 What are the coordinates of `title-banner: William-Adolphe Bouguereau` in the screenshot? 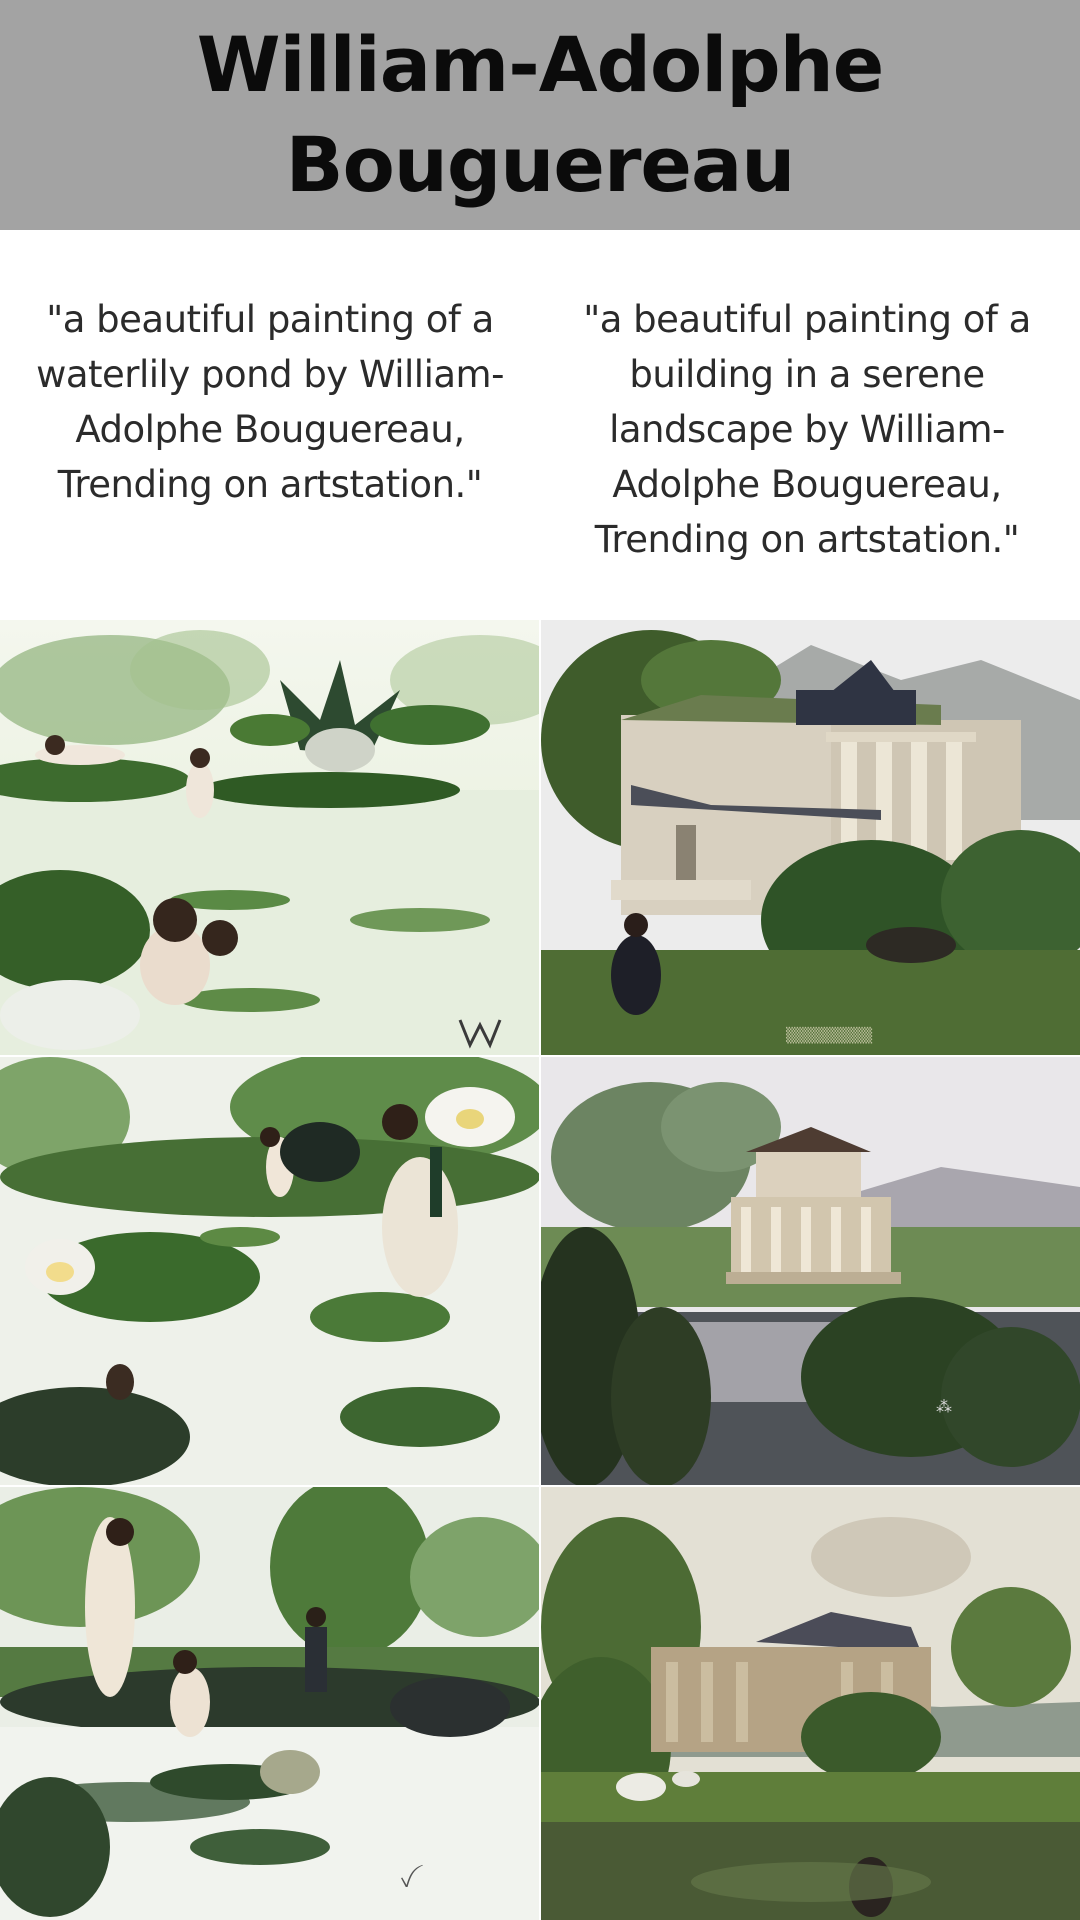 It's located at (540, 115).